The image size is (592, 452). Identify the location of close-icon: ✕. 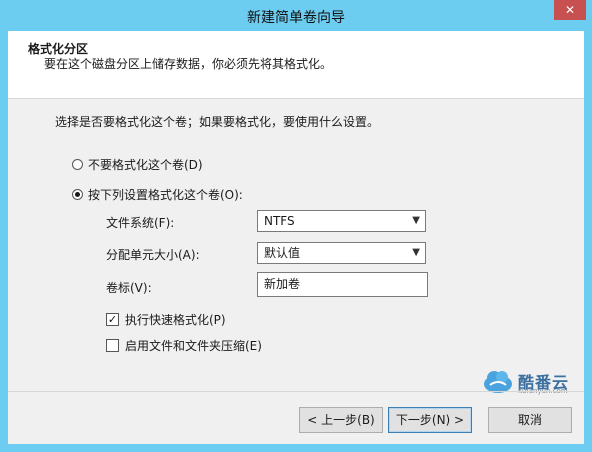
(570, 10).